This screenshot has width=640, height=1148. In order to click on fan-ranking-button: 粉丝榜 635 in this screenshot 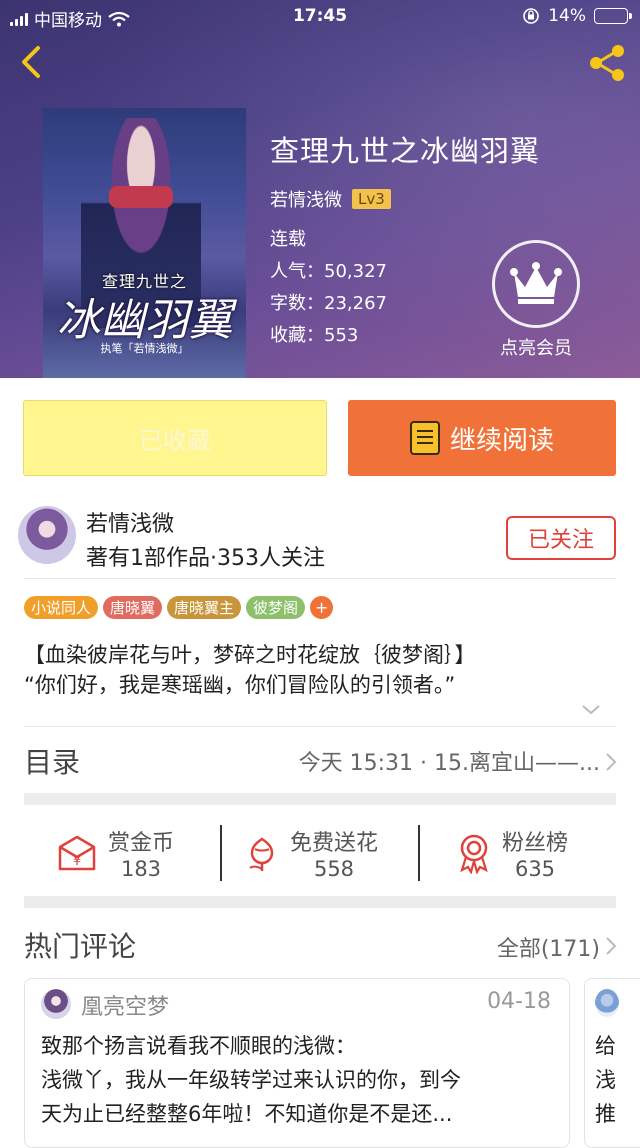, I will do `click(512, 853)`.